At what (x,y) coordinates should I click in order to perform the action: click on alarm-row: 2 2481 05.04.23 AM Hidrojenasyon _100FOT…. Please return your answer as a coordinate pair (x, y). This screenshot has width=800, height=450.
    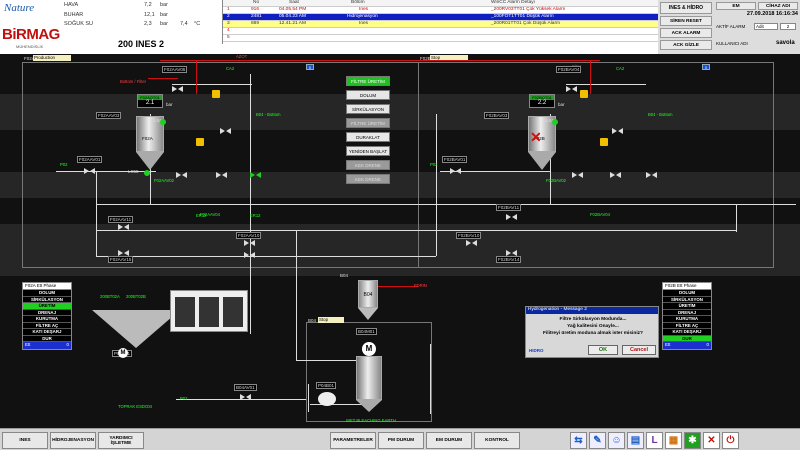
    Looking at the image, I should click on (441, 17).